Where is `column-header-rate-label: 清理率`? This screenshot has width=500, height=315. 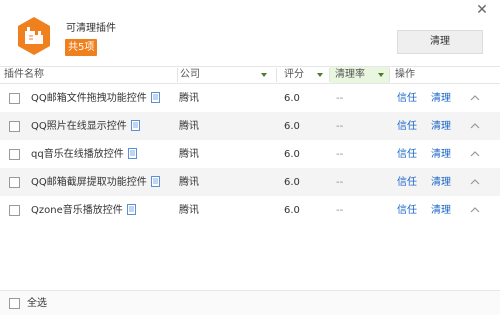
column-header-rate-label: 清理率 is located at coordinates (350, 74).